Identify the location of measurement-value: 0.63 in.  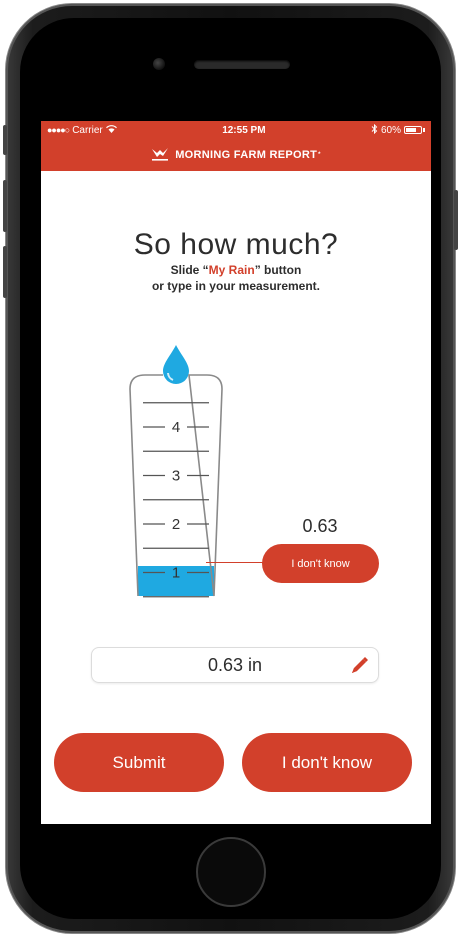
(235, 665).